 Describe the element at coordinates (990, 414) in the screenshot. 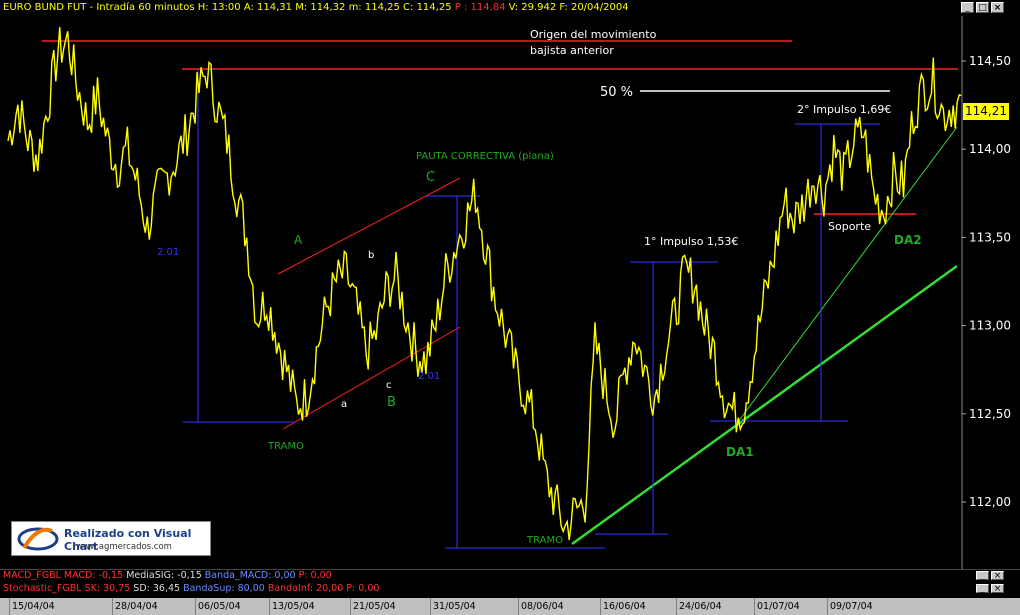

I see `y-tick-label: 112,50` at that location.